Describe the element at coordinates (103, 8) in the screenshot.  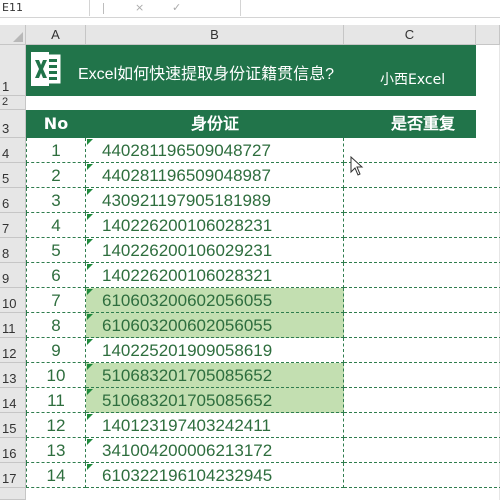
I see `formula-bar-separator` at that location.